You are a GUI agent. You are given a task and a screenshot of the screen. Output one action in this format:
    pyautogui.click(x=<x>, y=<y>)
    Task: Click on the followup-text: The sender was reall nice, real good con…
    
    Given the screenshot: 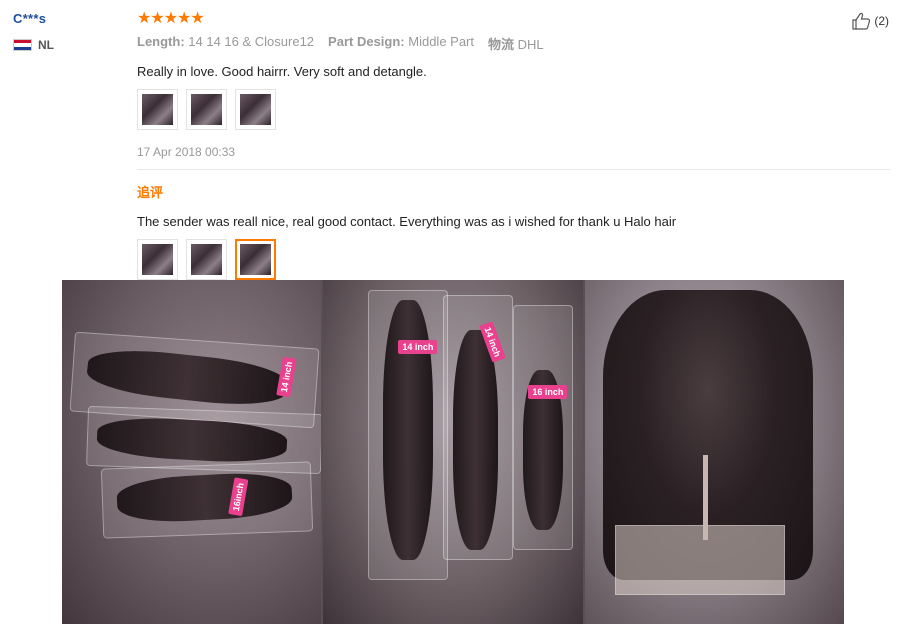 What is the action you would take?
    pyautogui.click(x=407, y=221)
    